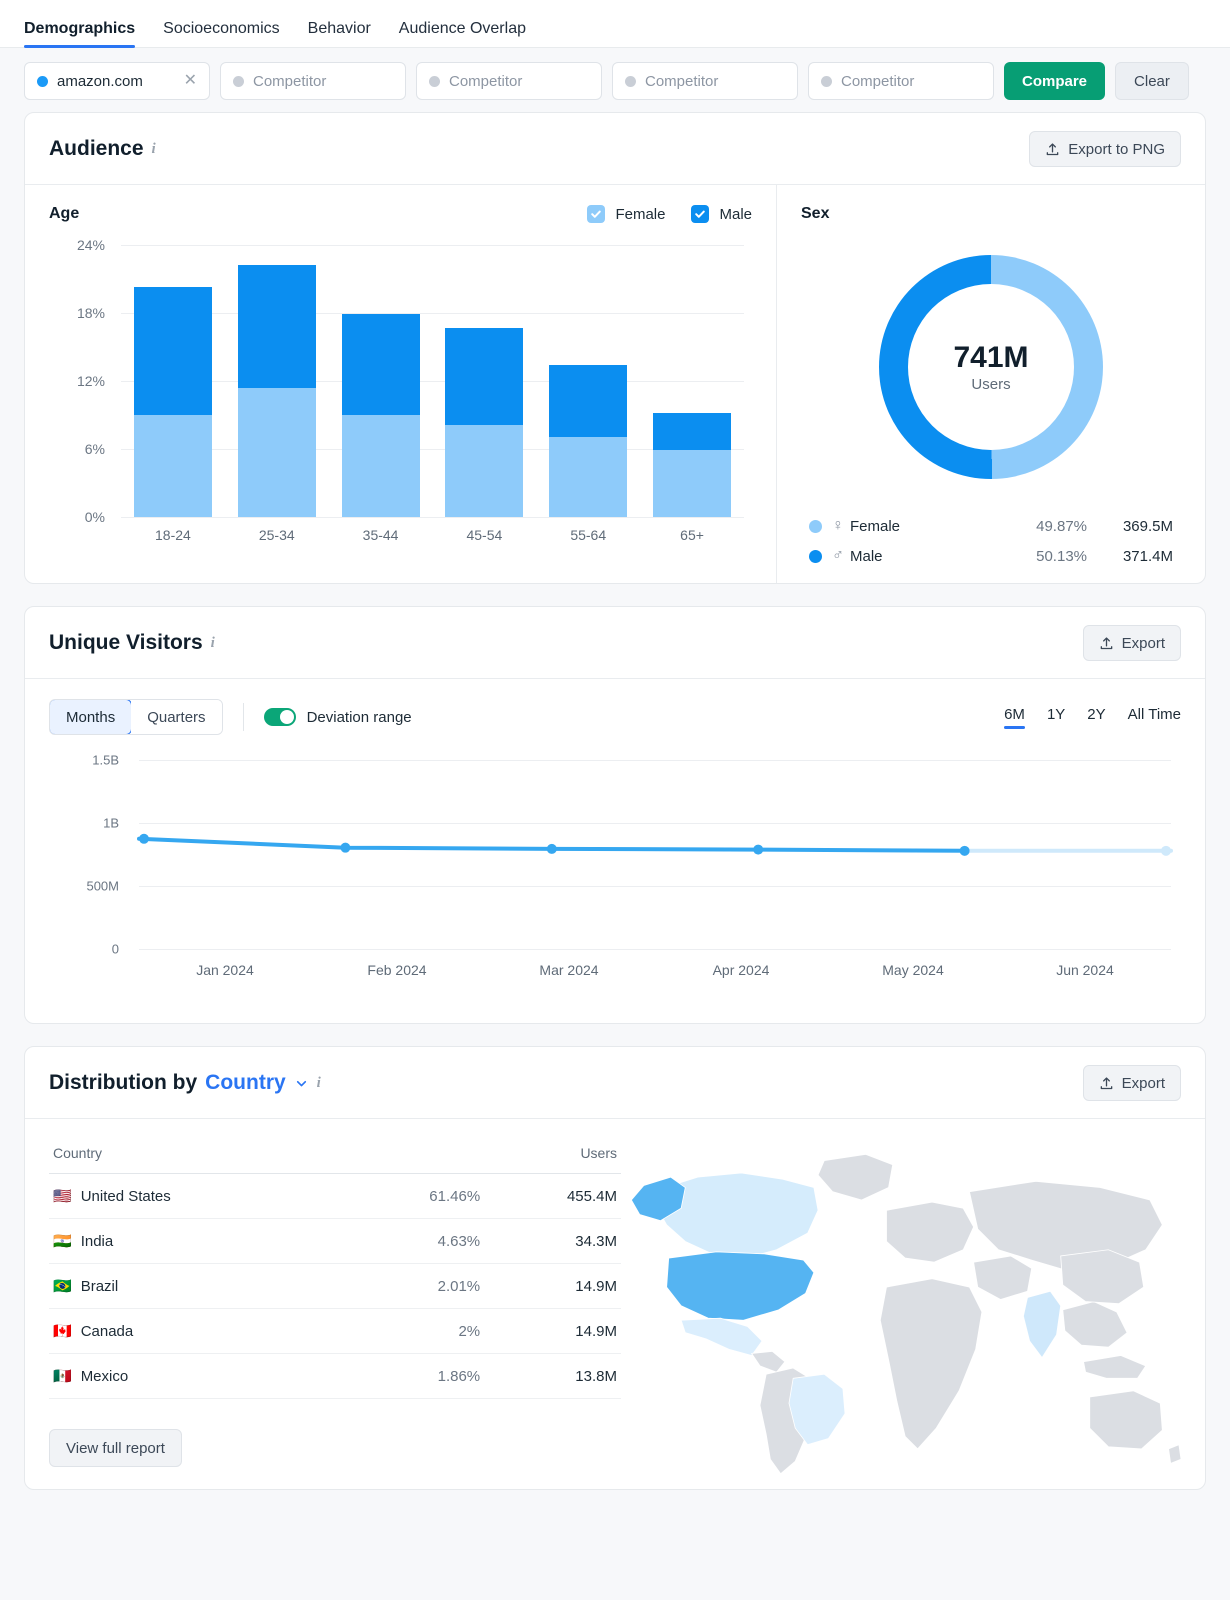 This screenshot has height=1600, width=1230. What do you see at coordinates (64, 213) in the screenshot?
I see `age-section-title: Age` at bounding box center [64, 213].